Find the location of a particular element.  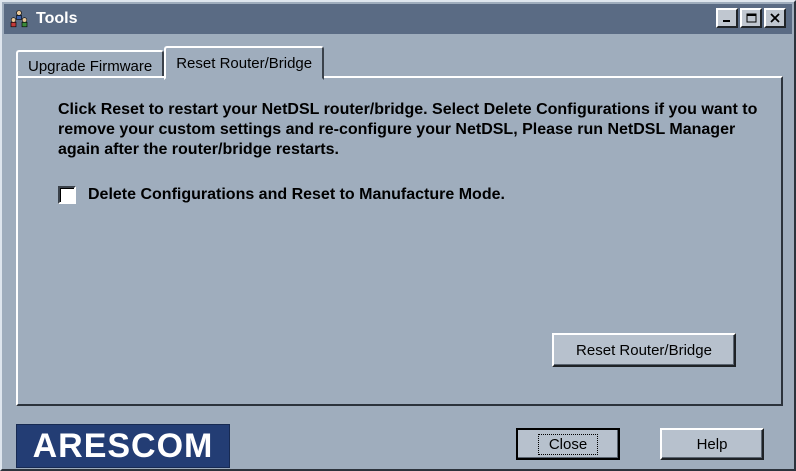

network-people-icon is located at coordinates (19, 19).